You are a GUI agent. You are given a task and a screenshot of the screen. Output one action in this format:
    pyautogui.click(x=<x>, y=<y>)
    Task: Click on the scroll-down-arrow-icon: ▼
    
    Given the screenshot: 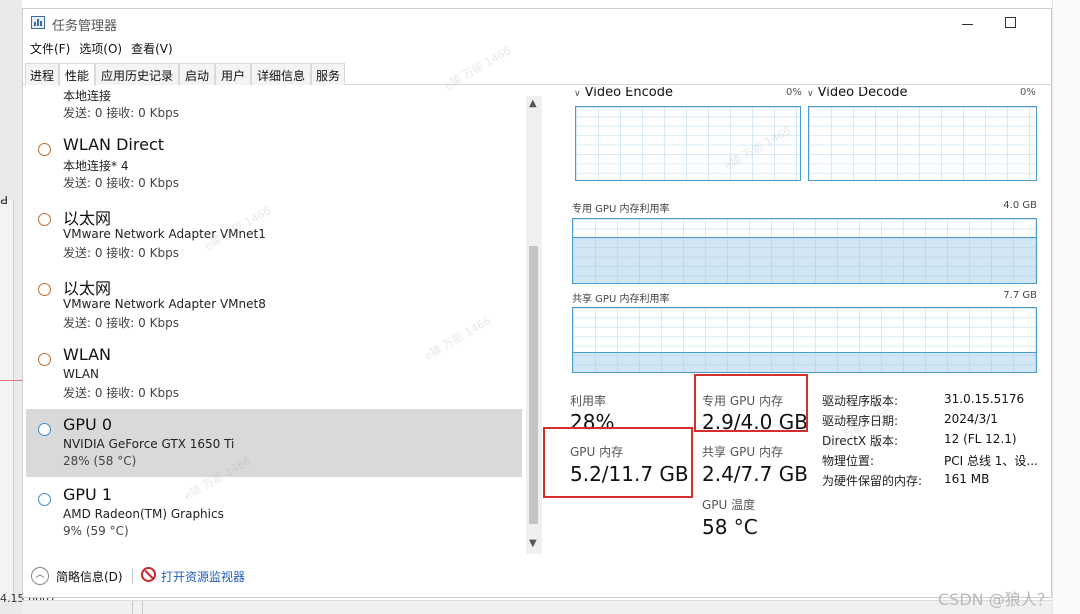 What is the action you would take?
    pyautogui.click(x=533, y=543)
    